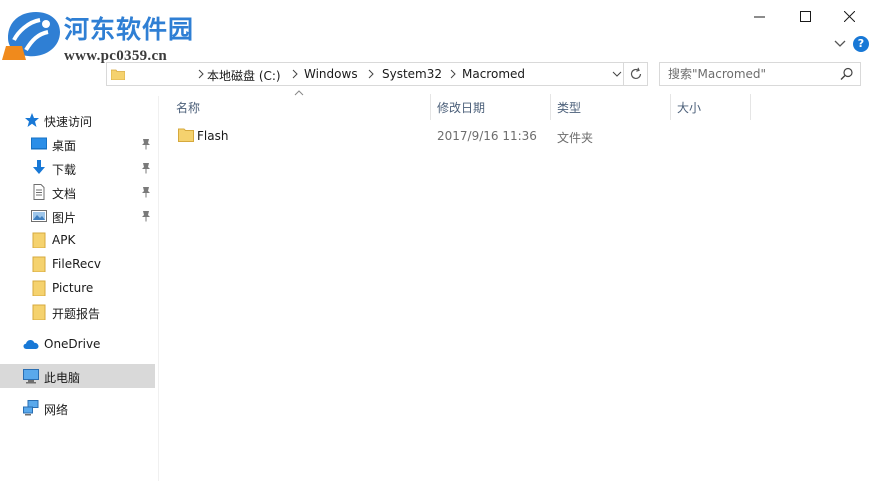 This screenshot has height=481, width=872. What do you see at coordinates (422, 136) in the screenshot?
I see `file-row-flash: Flash 2017/9/16 11:36 文件夹` at bounding box center [422, 136].